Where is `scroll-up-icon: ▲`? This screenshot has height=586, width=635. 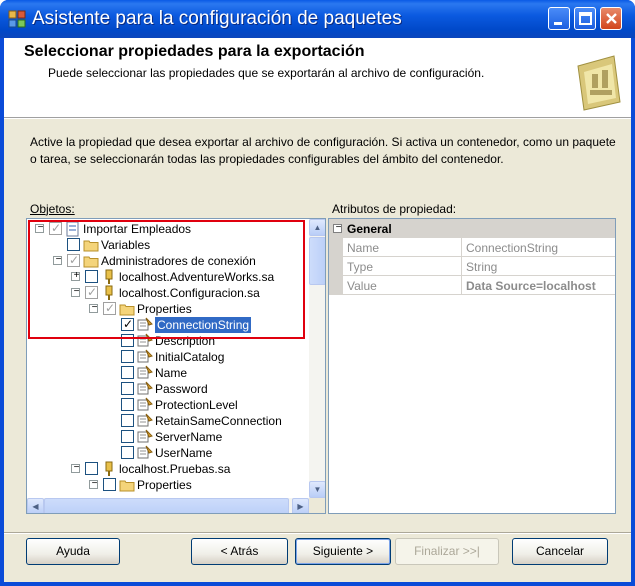 scroll-up-icon: ▲ is located at coordinates (317, 227).